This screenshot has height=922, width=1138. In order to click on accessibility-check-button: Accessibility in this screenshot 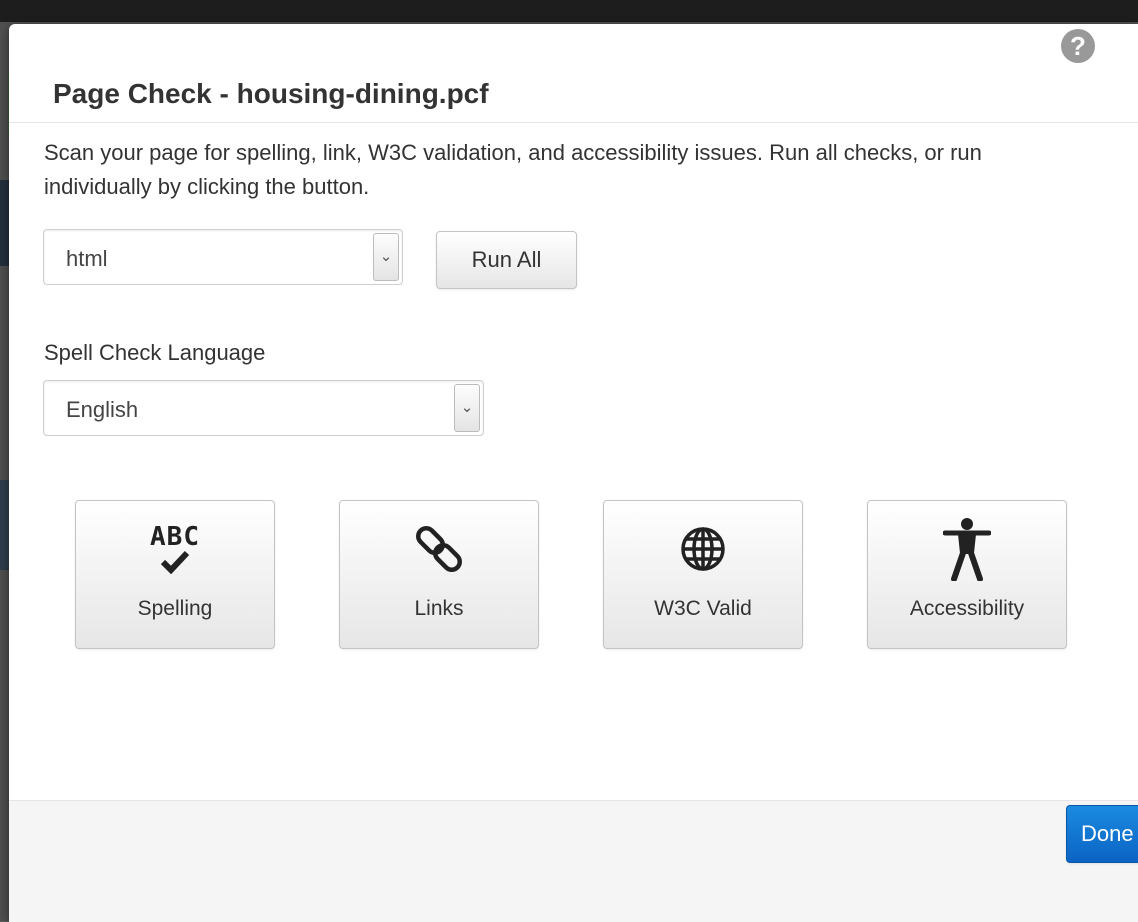, I will do `click(967, 574)`.